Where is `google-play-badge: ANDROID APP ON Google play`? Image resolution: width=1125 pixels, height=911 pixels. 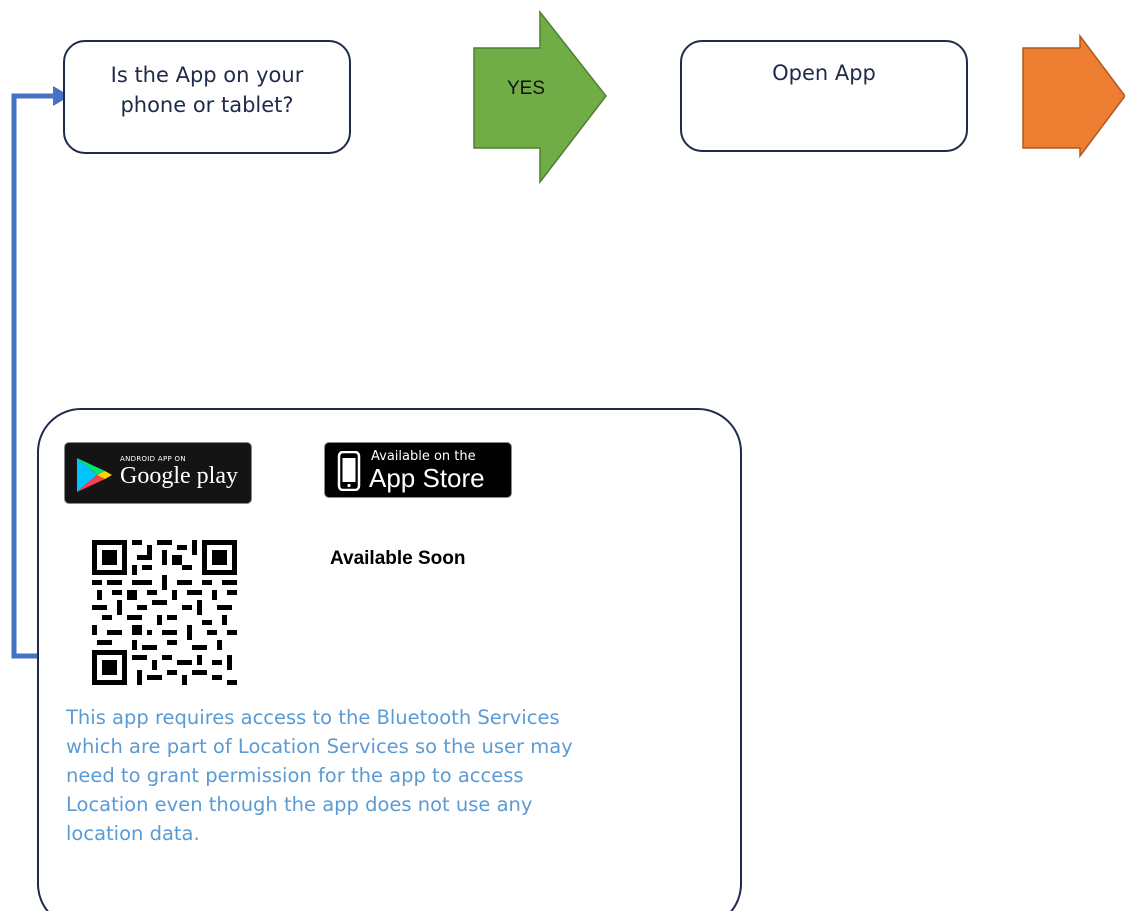 google-play-badge: ANDROID APP ON Google play is located at coordinates (158, 473).